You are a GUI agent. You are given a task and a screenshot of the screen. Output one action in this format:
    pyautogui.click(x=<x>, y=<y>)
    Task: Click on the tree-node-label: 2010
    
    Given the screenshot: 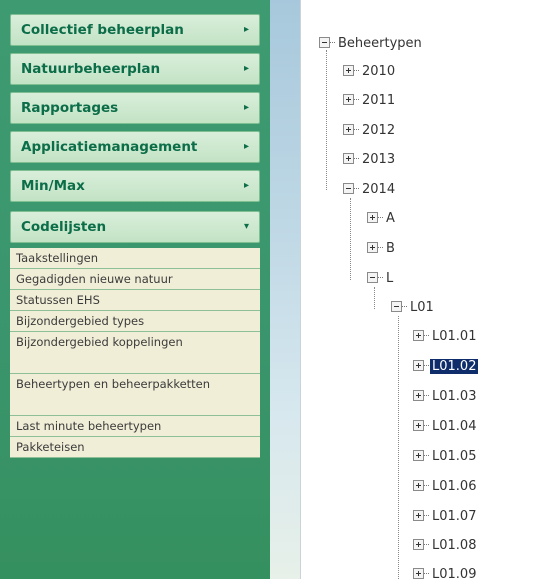 What is the action you would take?
    pyautogui.click(x=378, y=71)
    